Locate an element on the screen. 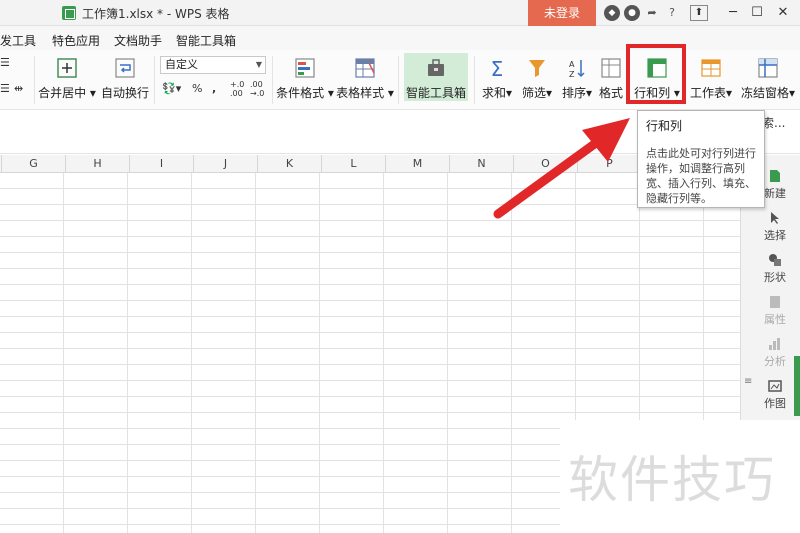 The height and width of the screenshot is (533, 800). arrow-shaft is located at coordinates (549, 177).